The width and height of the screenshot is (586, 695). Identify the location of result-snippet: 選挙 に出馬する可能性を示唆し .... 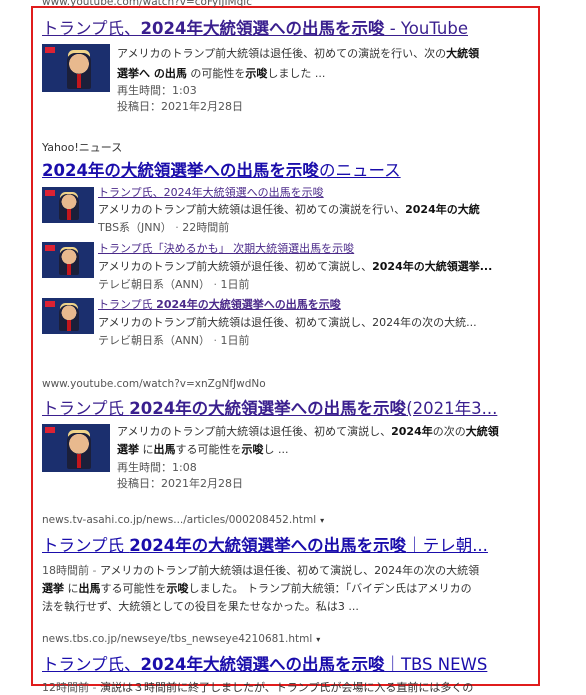
(203, 449).